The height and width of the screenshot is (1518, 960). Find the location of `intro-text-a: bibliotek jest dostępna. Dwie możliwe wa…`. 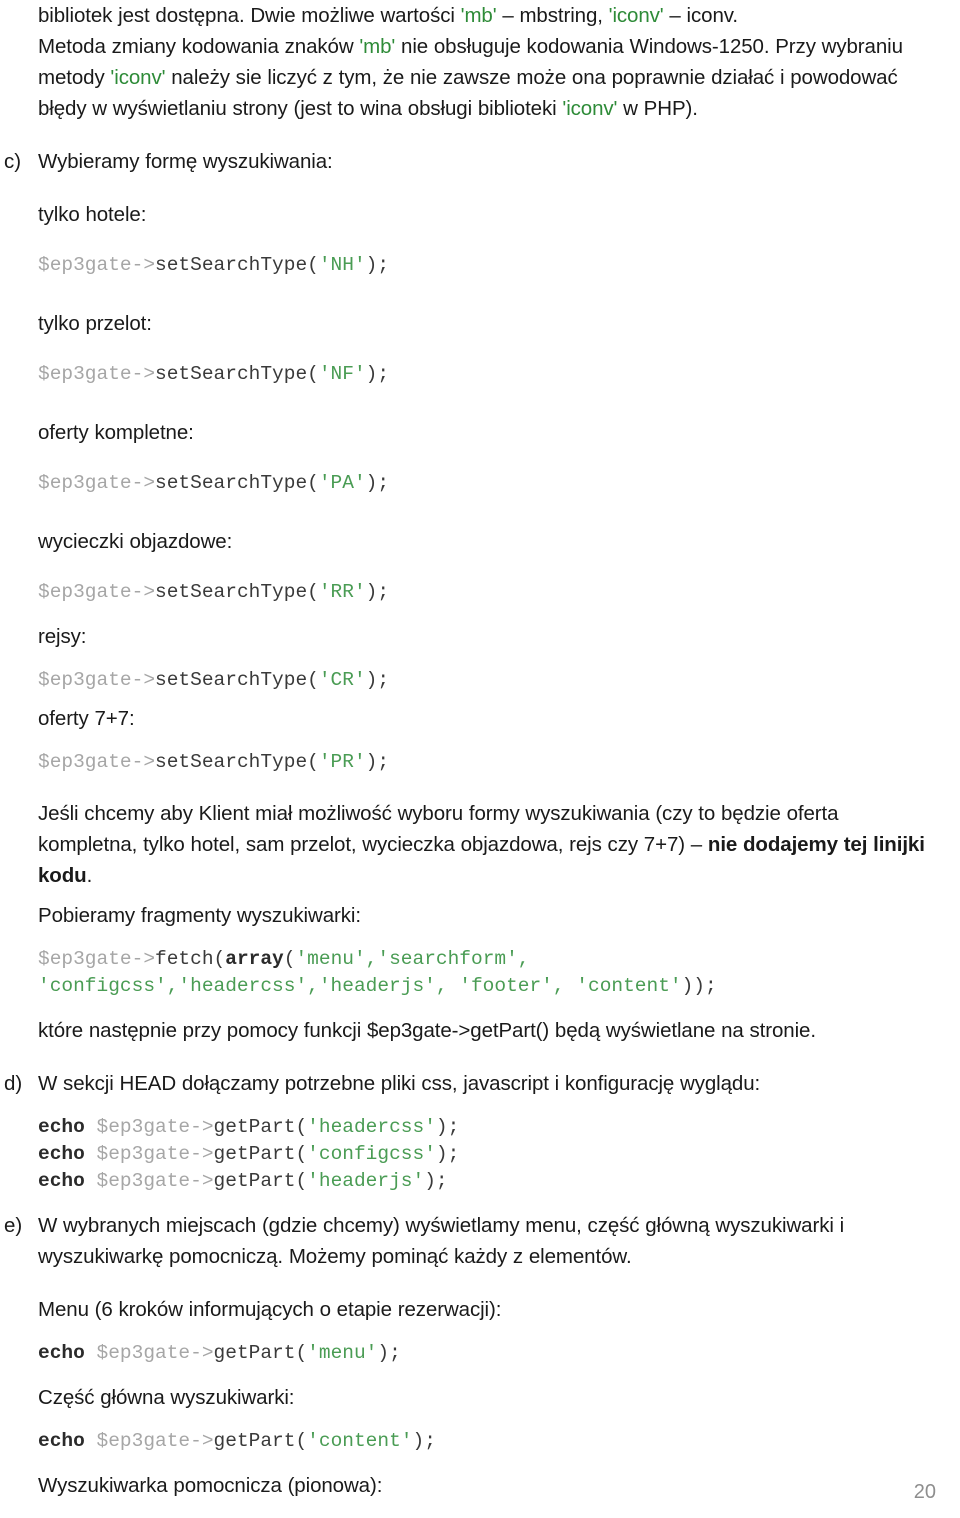

intro-text-a: bibliotek jest dostępna. Dwie możliwe wa… is located at coordinates (249, 15).